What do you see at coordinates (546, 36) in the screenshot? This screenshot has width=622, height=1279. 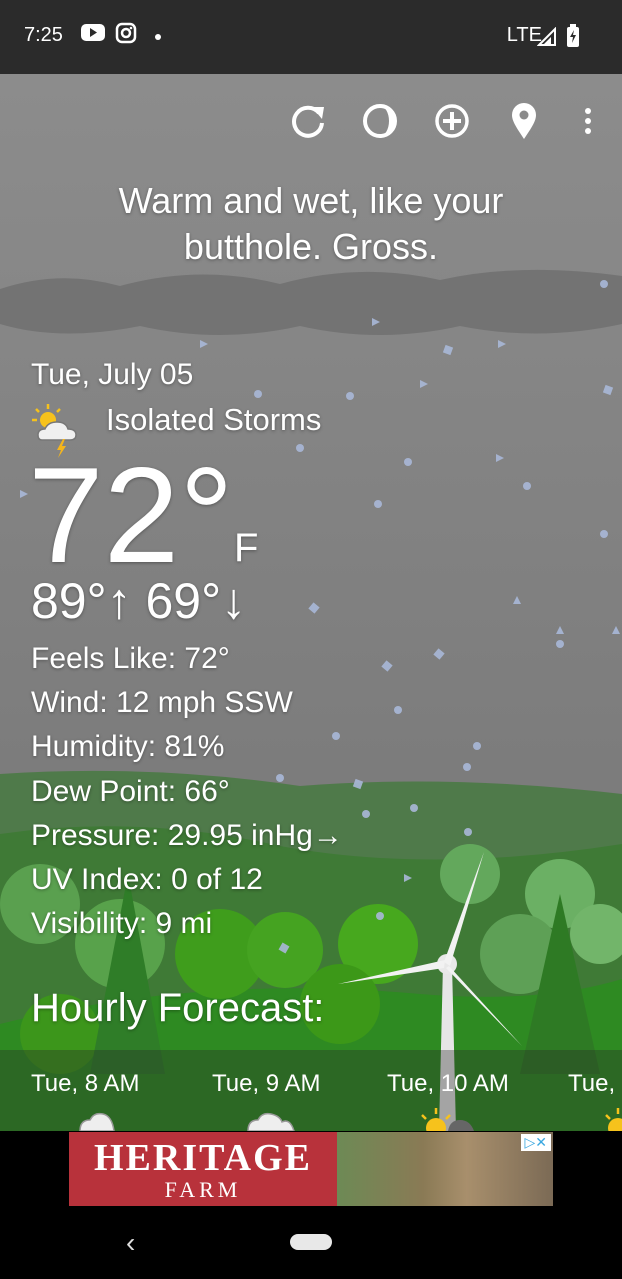 I see `signal-icon` at bounding box center [546, 36].